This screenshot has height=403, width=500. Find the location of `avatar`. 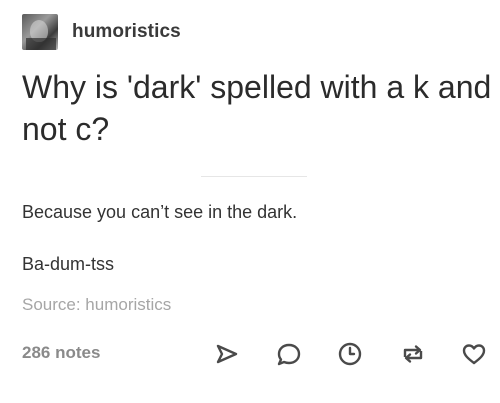

avatar is located at coordinates (40, 32).